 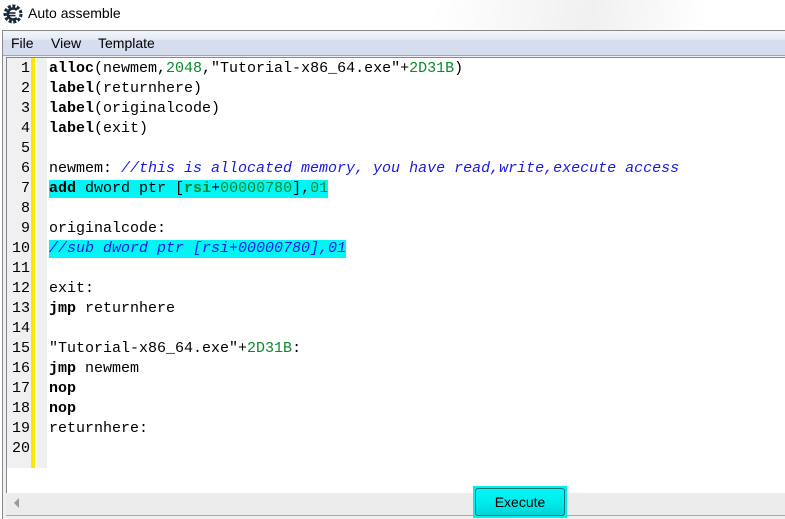 What do you see at coordinates (396, 389) in the screenshot?
I see `code-line: 17 nop` at bounding box center [396, 389].